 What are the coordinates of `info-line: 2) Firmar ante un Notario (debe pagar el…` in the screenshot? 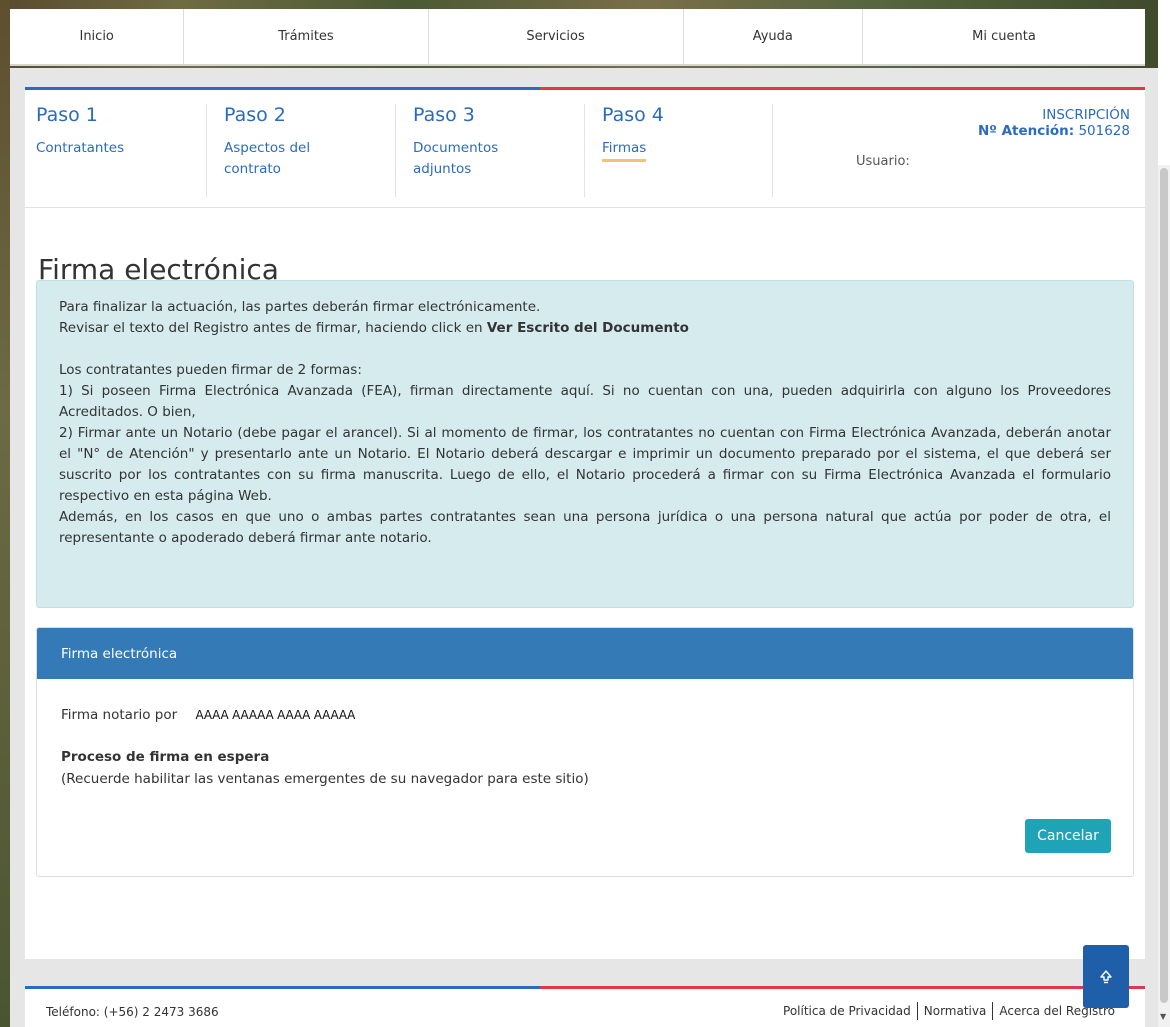 It's located at (585, 464).